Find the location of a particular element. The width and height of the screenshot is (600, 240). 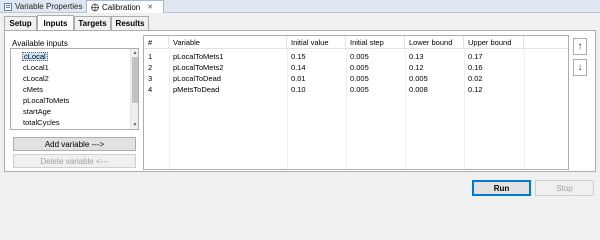

list-item: totalCycles is located at coordinates (41, 122).